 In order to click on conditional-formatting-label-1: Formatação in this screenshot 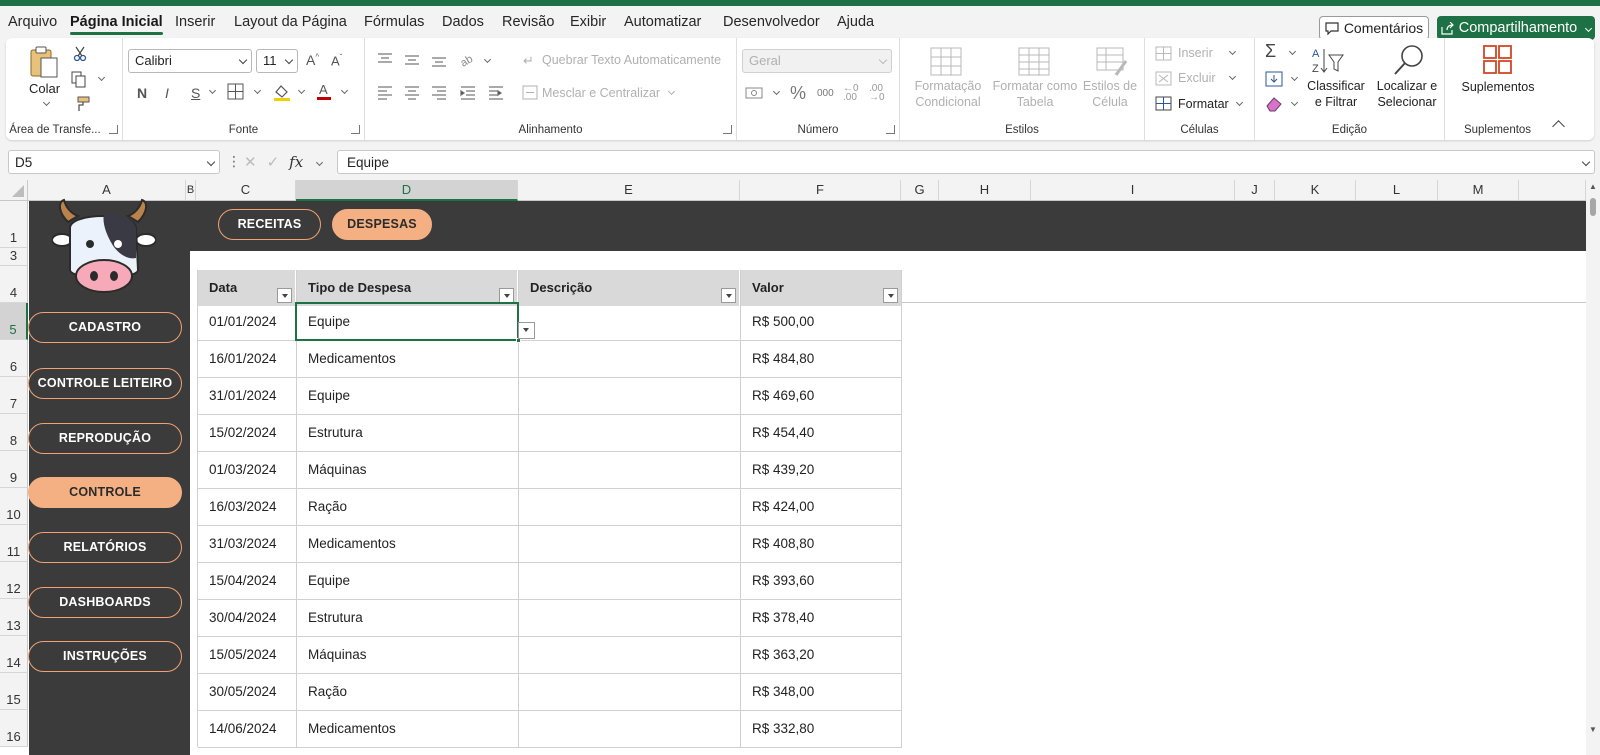, I will do `click(948, 86)`.